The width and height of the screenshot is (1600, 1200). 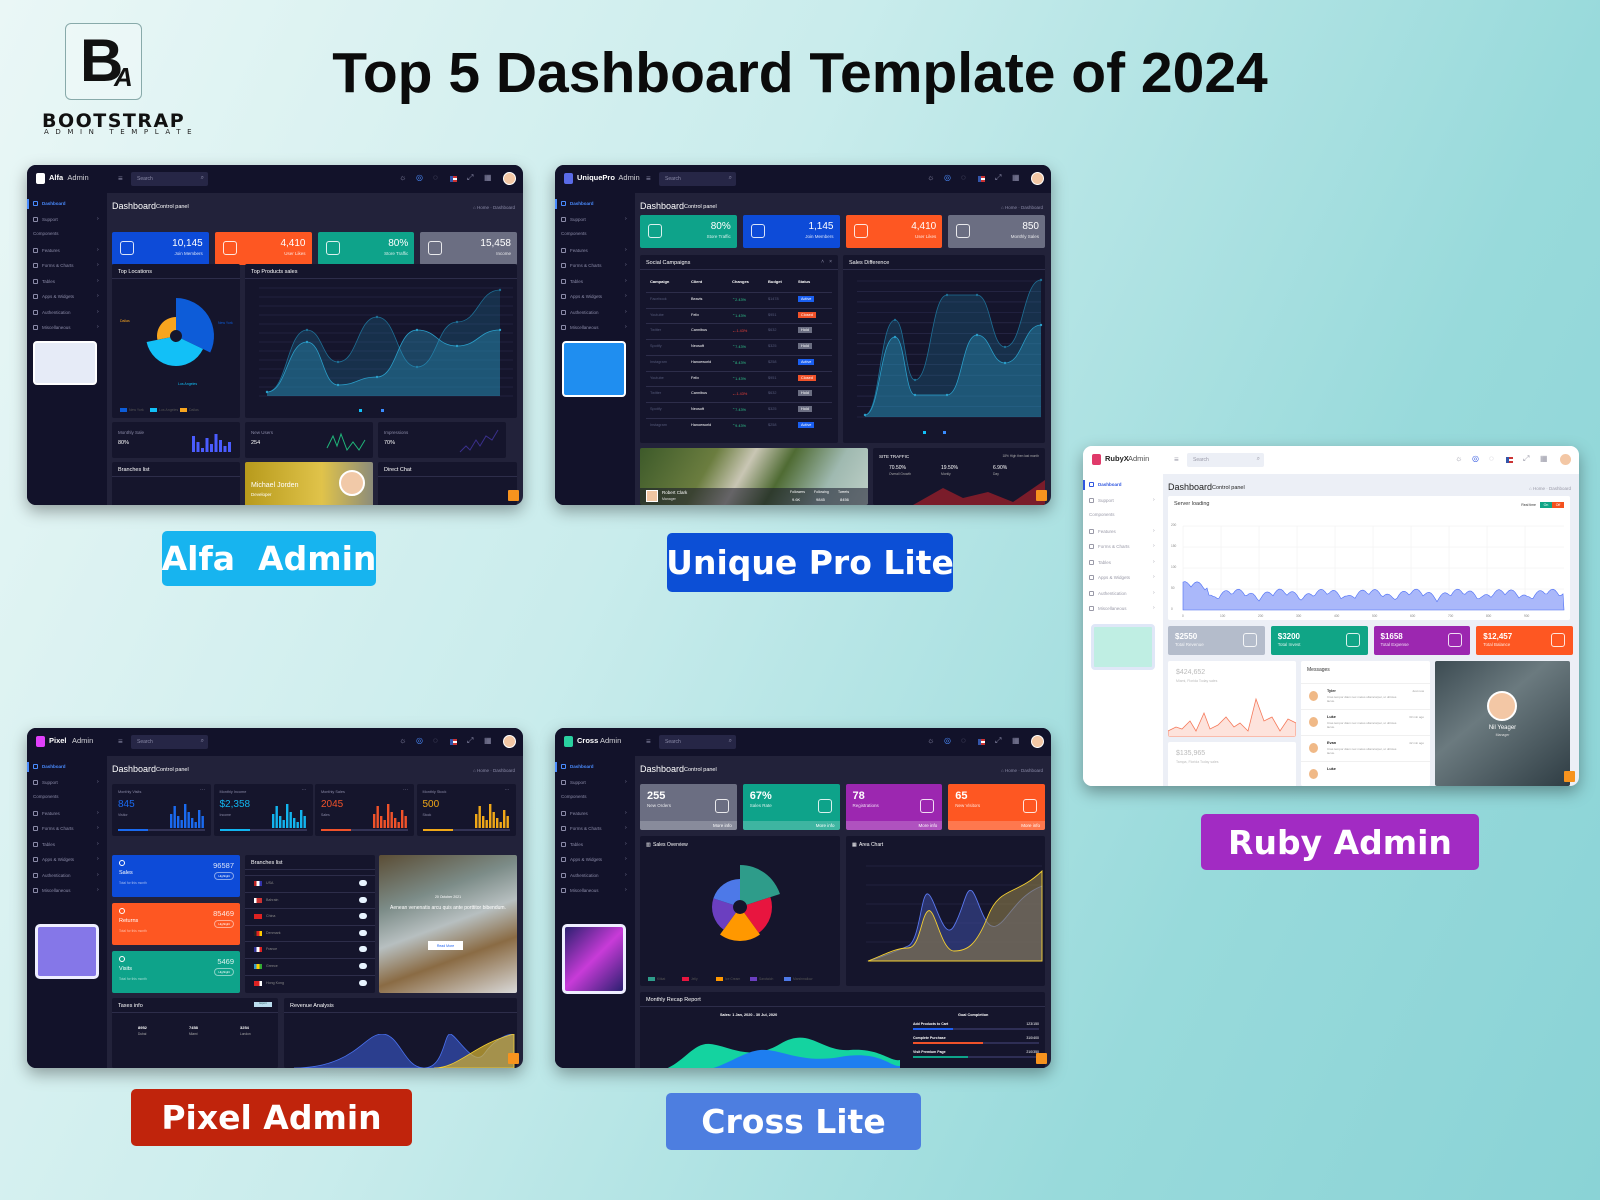 What do you see at coordinates (595, 845) in the screenshot?
I see `sidebar-item-tables: Tables ›` at bounding box center [595, 845].